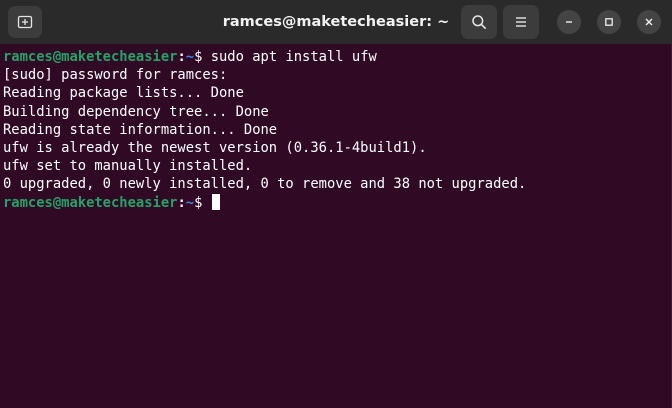 The image size is (672, 408). I want to click on current-prompt-line: ramces@maketecheasier:~$, so click(337, 202).